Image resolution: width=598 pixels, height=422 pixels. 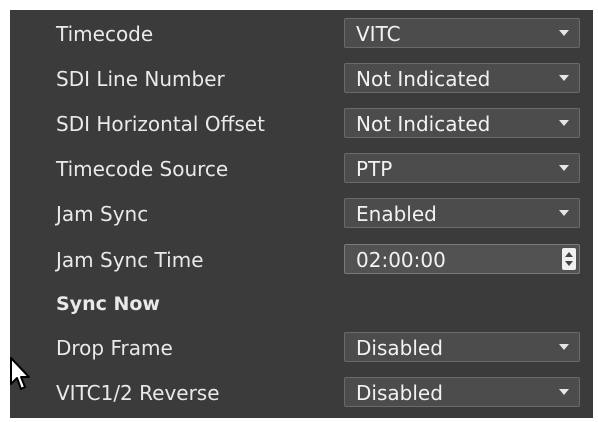 I want to click on spin-down-arrow-icon, so click(x=569, y=263).